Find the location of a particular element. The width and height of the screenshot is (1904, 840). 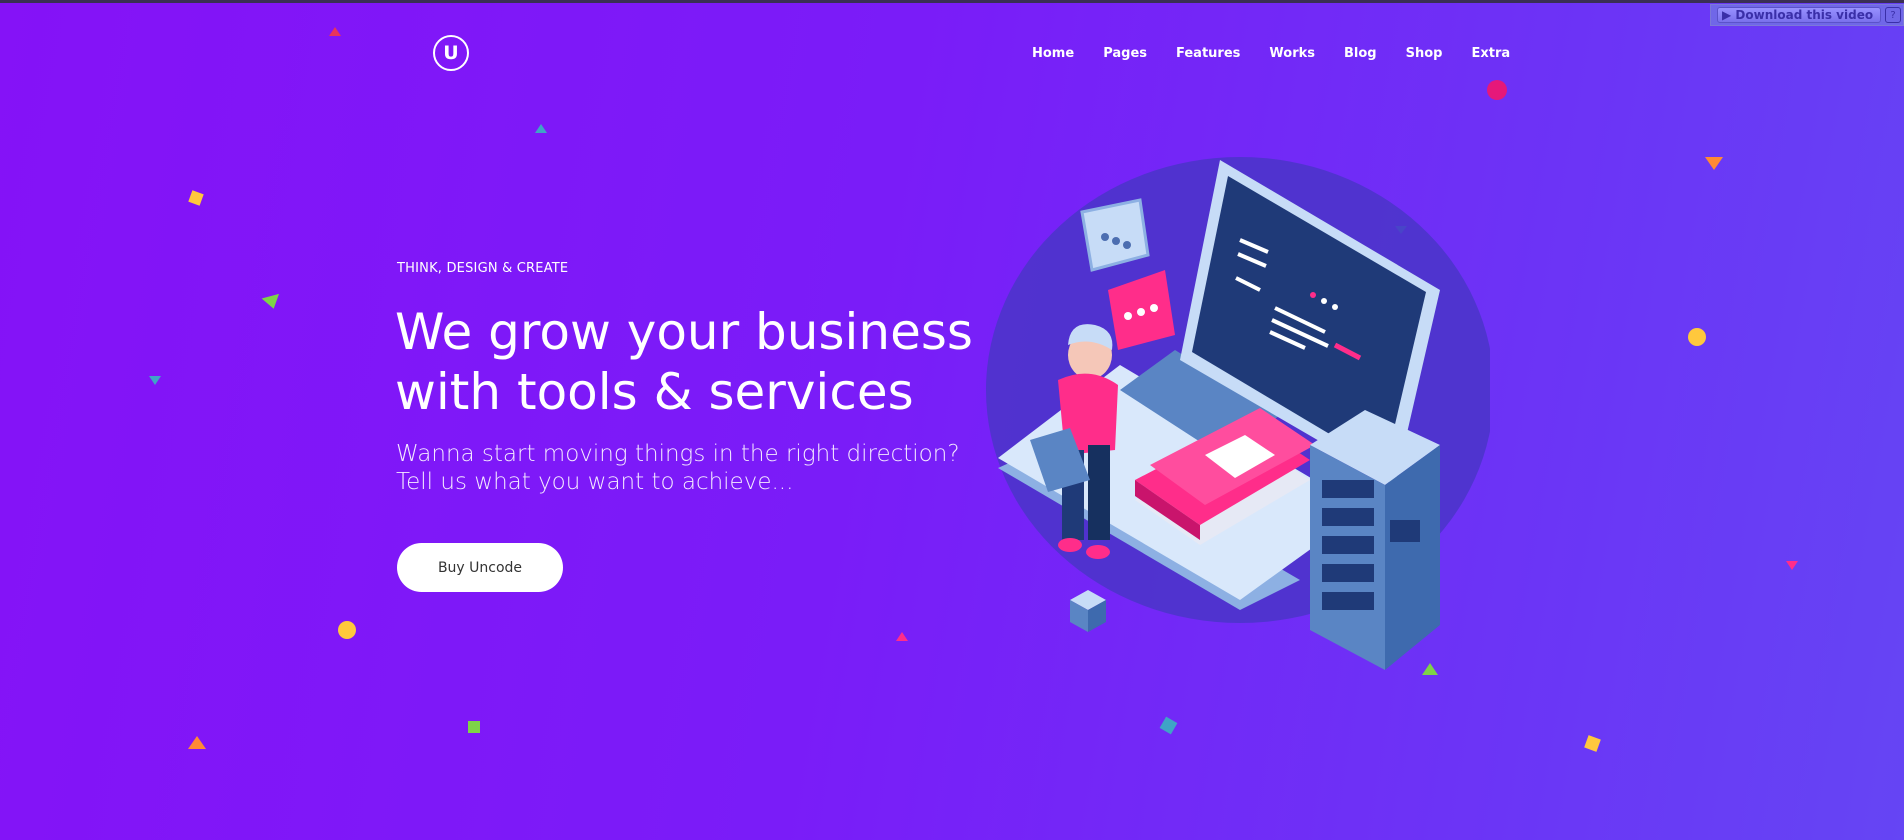

small-cube is located at coordinates (1088, 611).